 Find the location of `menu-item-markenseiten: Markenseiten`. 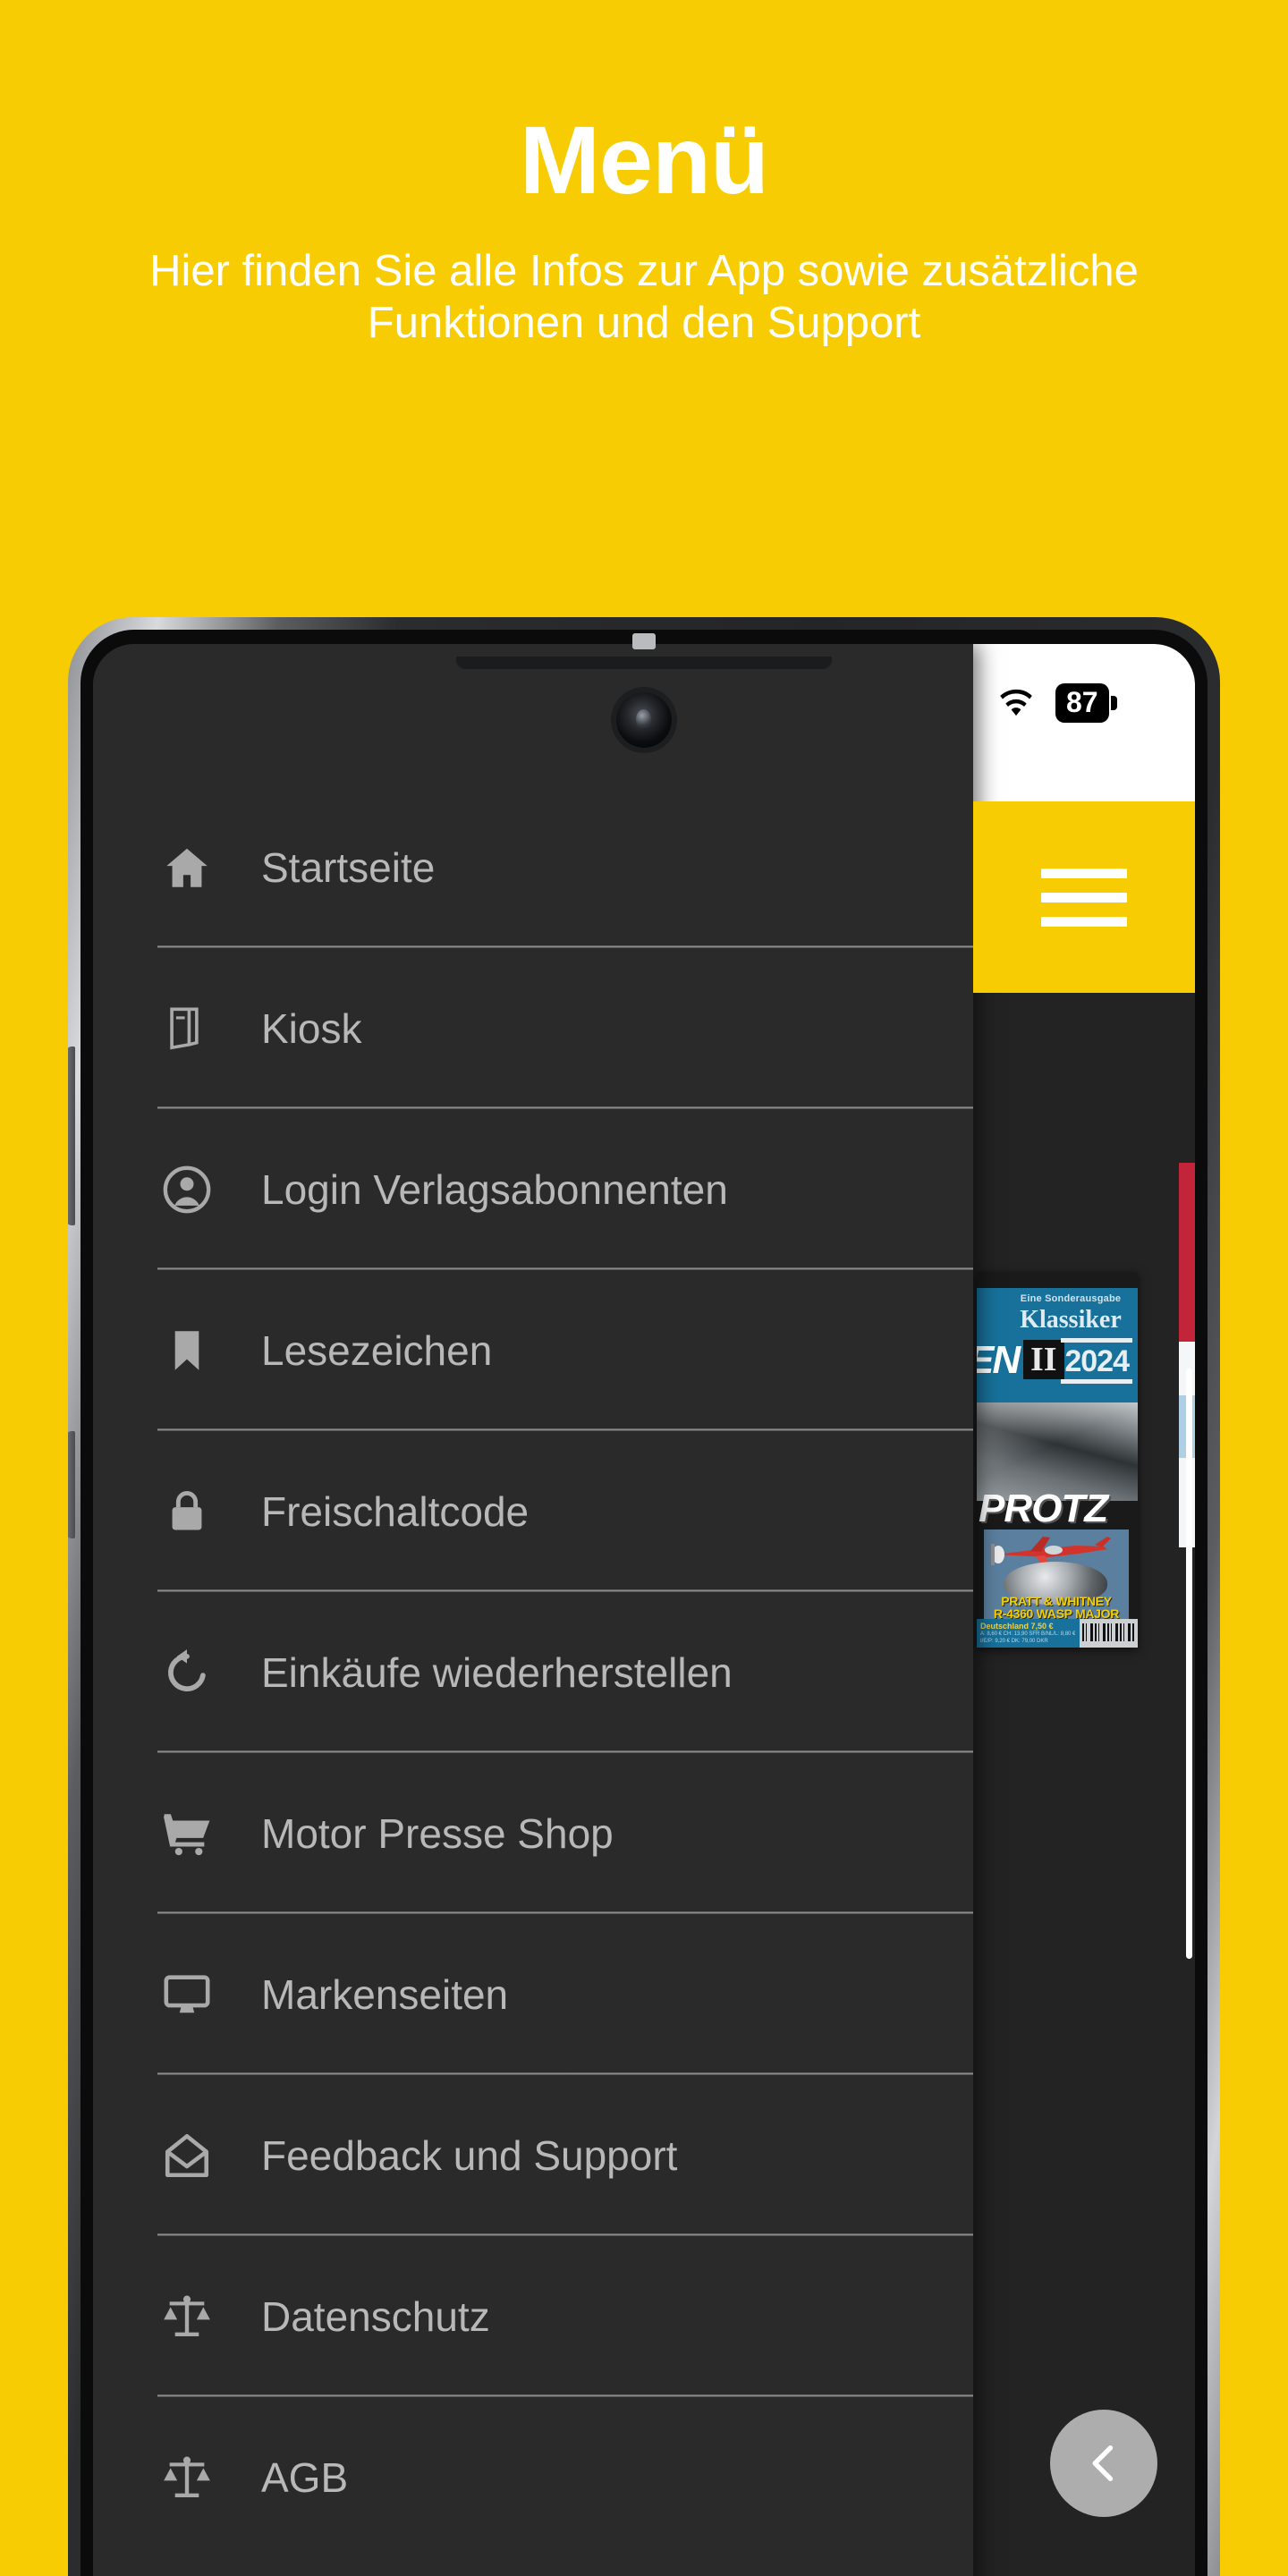

menu-item-markenseiten: Markenseiten is located at coordinates (533, 1994).